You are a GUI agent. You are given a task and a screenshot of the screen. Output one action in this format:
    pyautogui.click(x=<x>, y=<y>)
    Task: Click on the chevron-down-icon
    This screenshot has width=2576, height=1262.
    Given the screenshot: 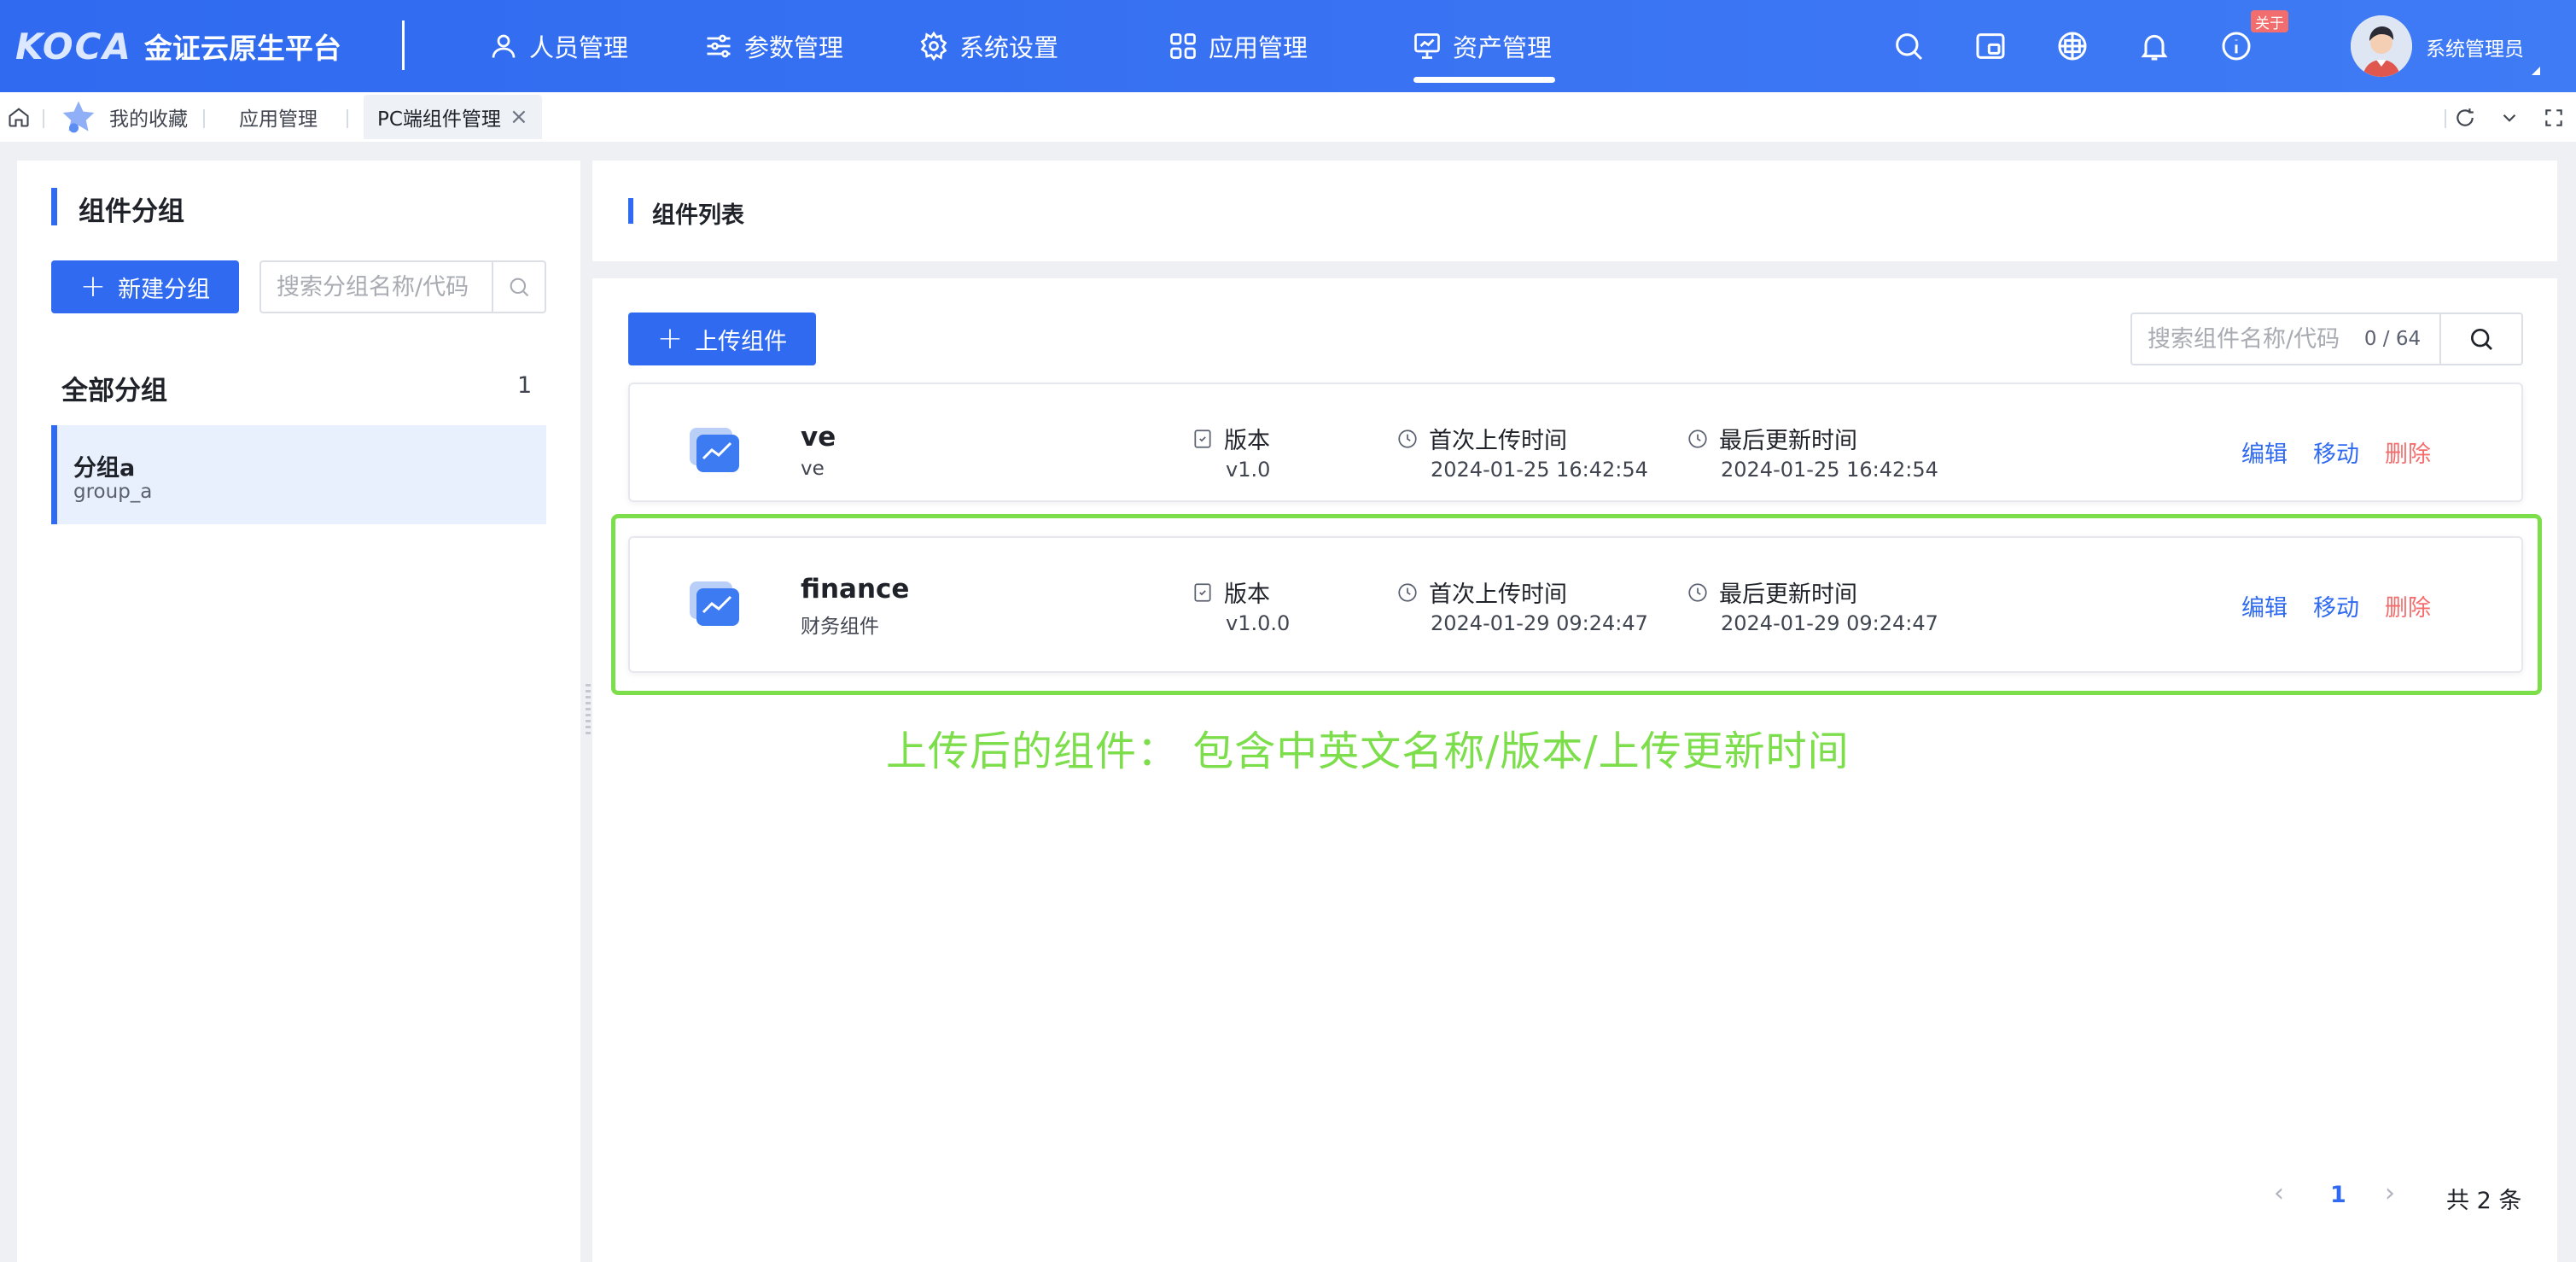 What is the action you would take?
    pyautogui.click(x=2509, y=118)
    